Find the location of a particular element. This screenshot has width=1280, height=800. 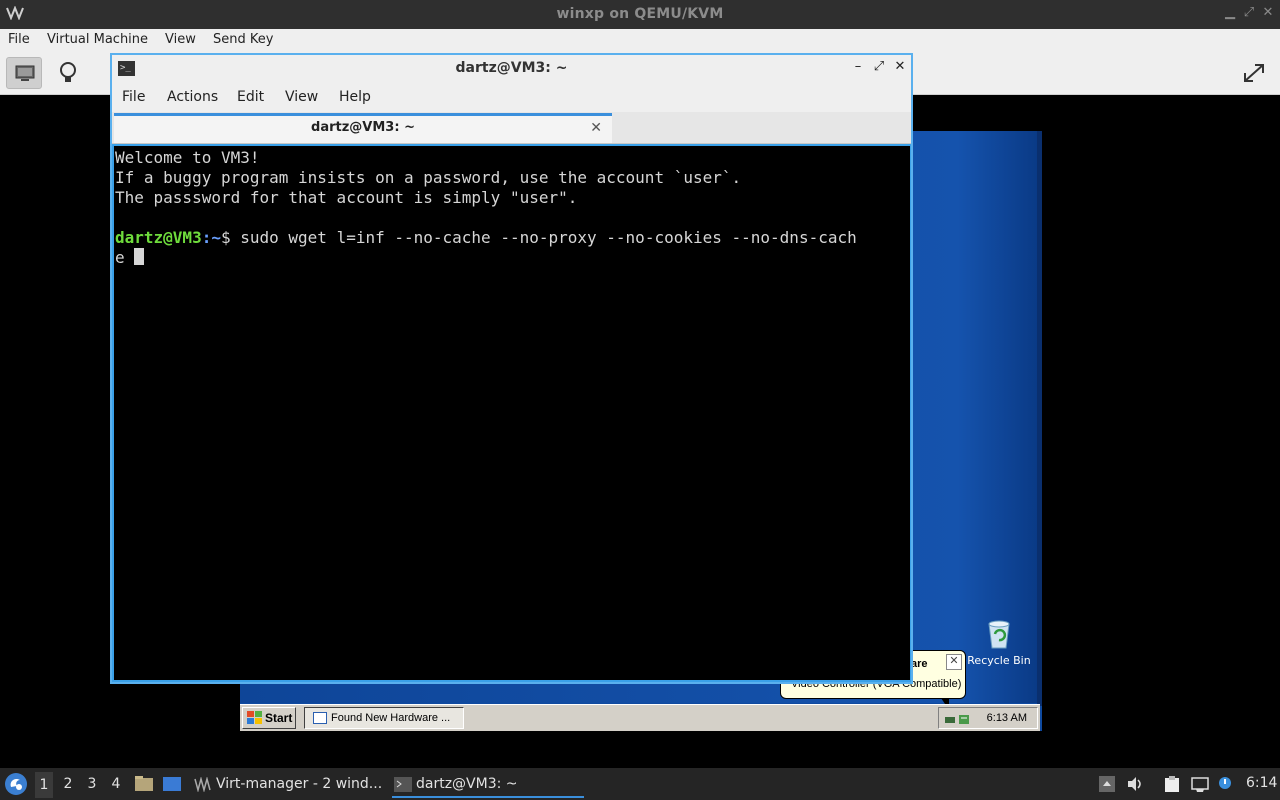

host-task-label: dartz@VM3: ~ is located at coordinates (467, 784).